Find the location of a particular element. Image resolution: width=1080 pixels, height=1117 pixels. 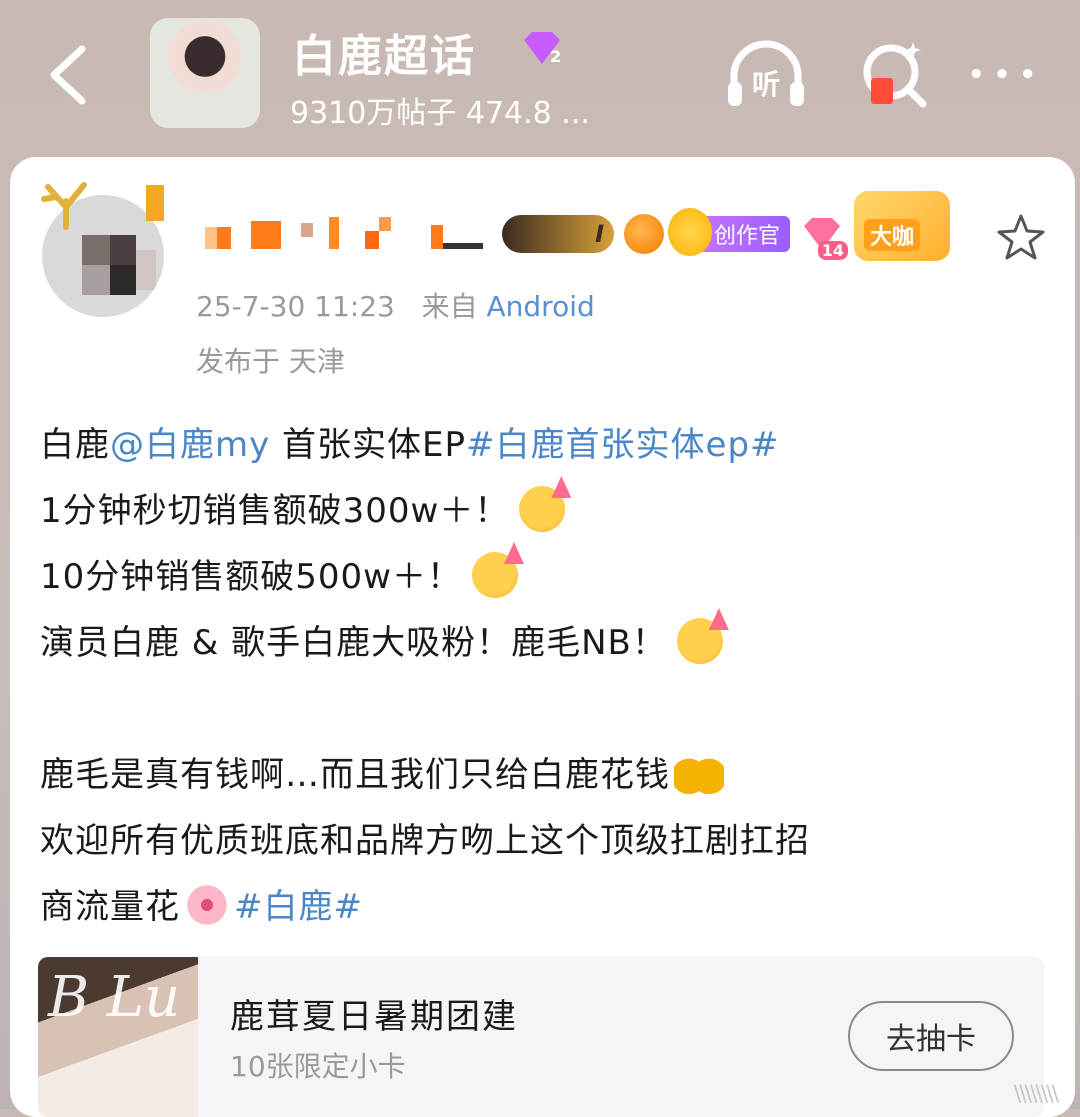

search-button is located at coordinates (894, 75).